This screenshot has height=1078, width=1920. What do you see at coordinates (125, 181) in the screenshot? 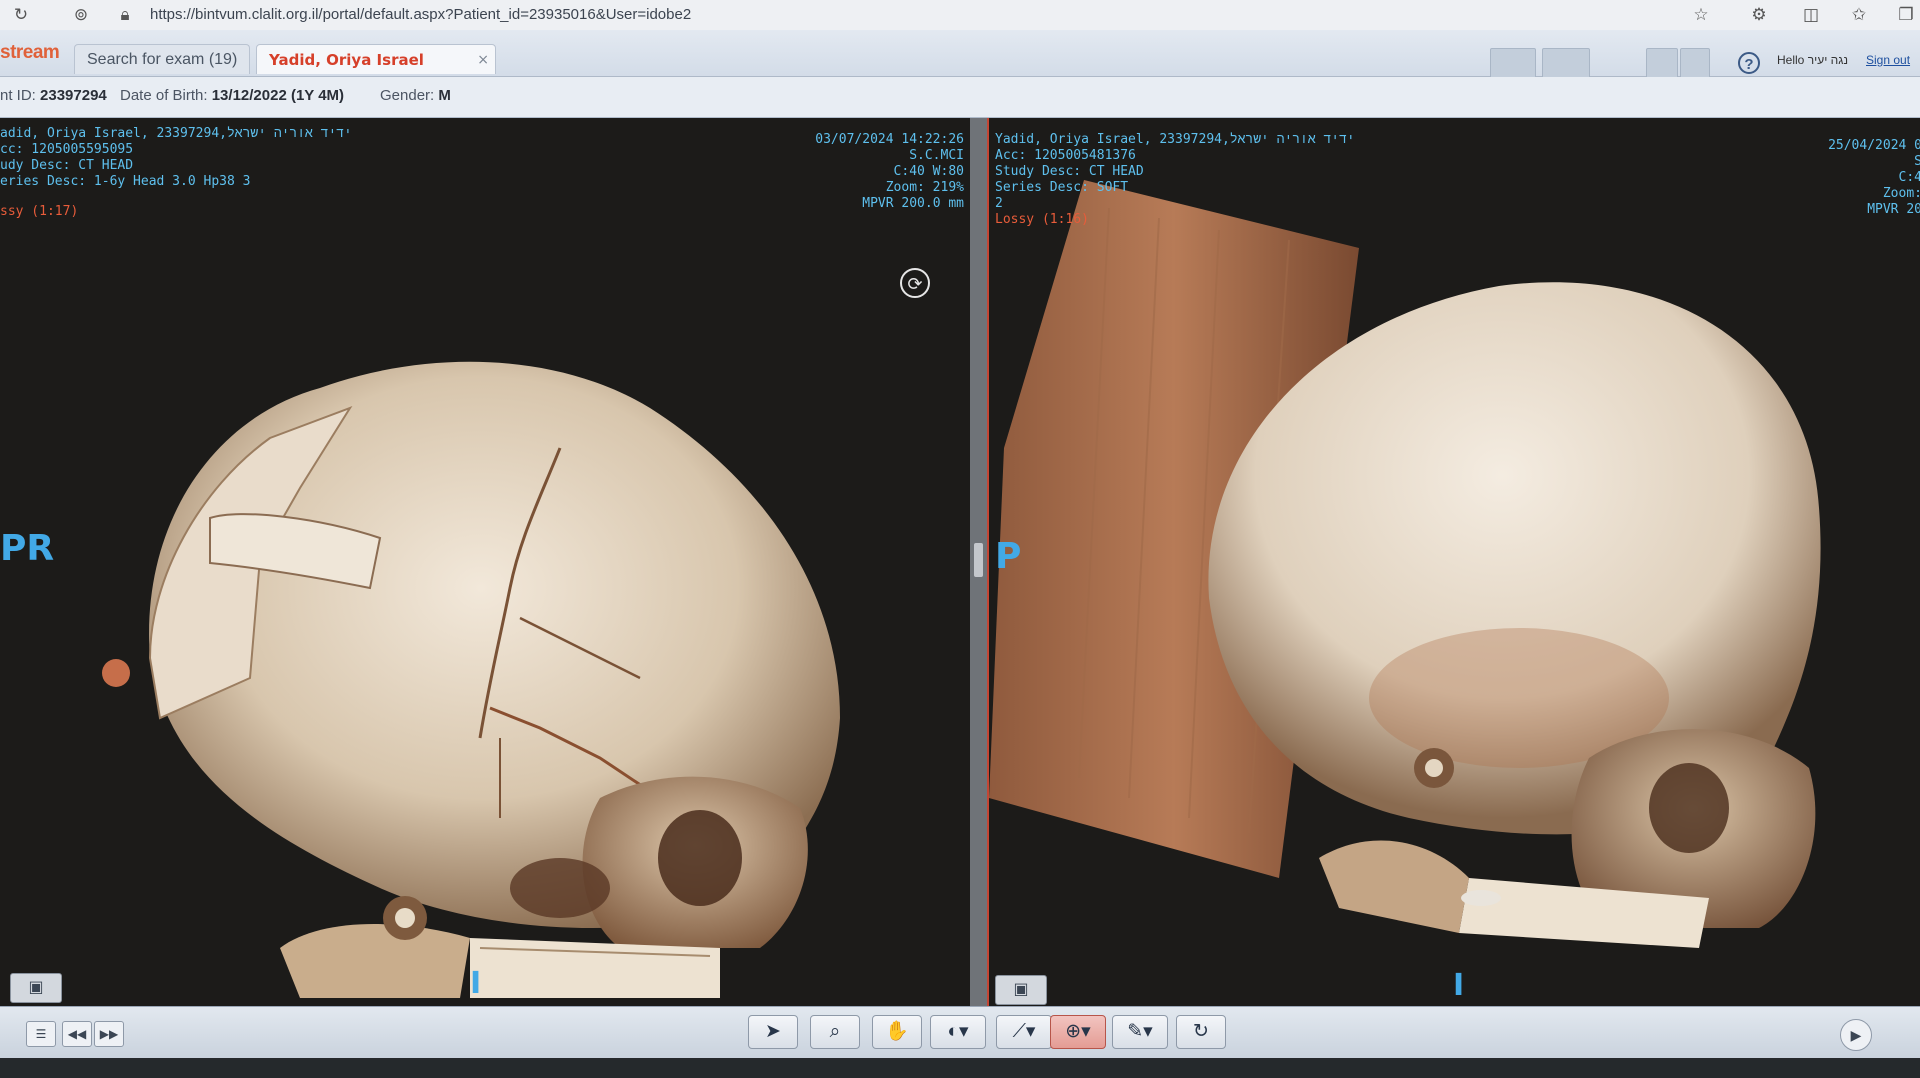
I see `series-desc-line: eries Desc: 1-6y Head 3.0 Hp38 3` at bounding box center [125, 181].